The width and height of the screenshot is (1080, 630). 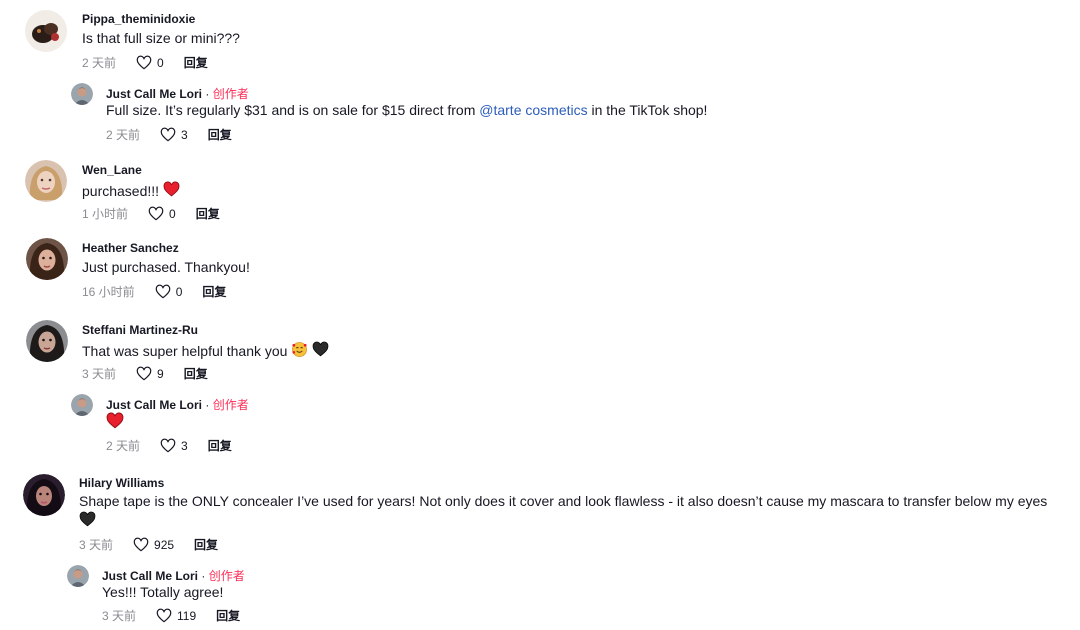 I want to click on reply-time: 3 天前, so click(x=119, y=616).